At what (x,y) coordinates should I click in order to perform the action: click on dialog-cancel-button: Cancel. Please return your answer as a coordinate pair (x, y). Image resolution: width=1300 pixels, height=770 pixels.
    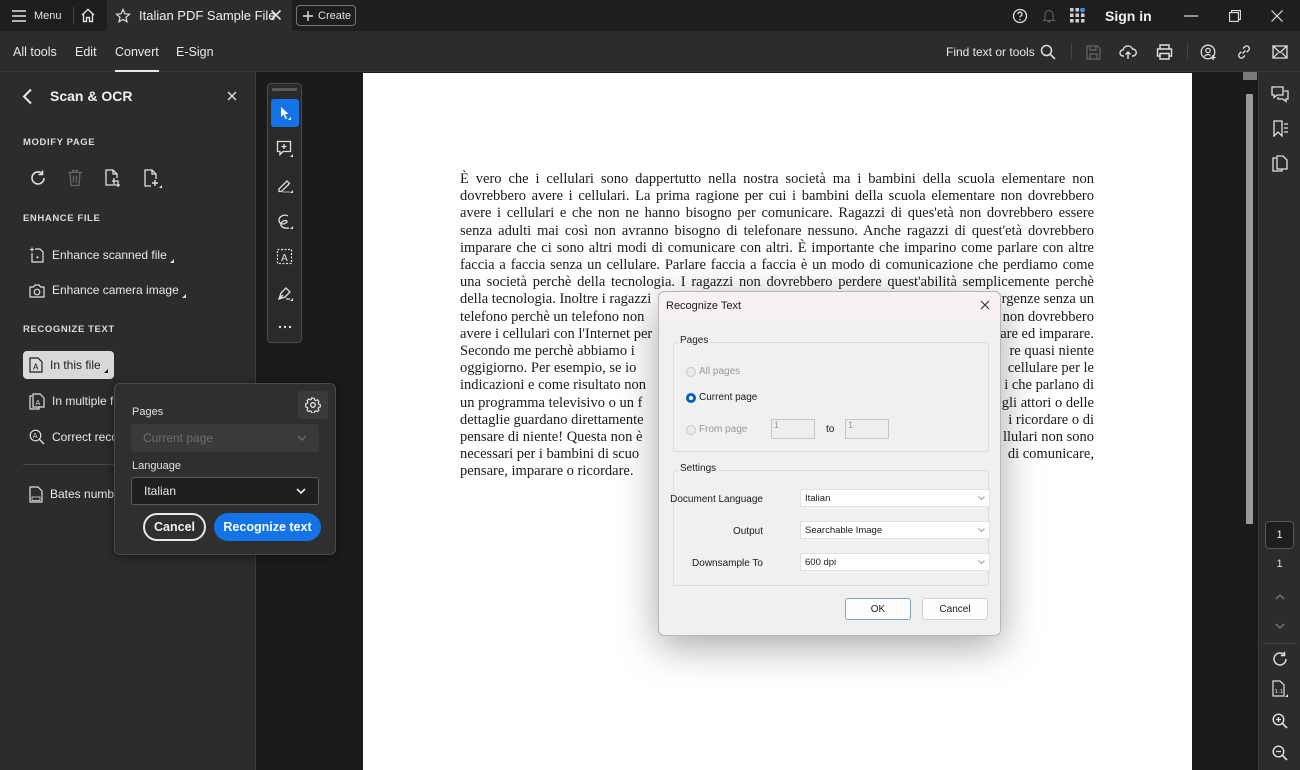
    Looking at the image, I should click on (955, 609).